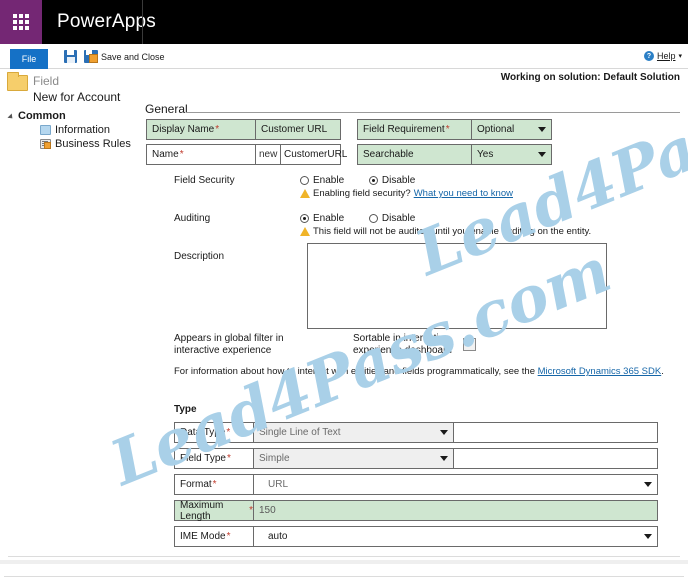 This screenshot has height=583, width=688. I want to click on ime-mode-field: IME Mode * auto, so click(416, 536).